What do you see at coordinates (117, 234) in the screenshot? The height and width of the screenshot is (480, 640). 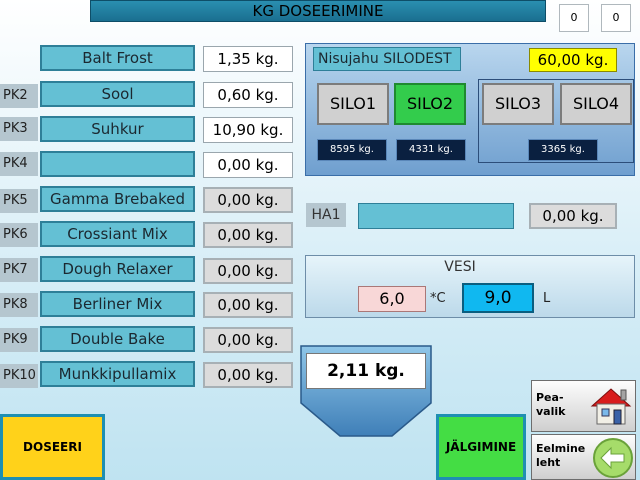 I see `ingredient-name: Crossiant Mix` at bounding box center [117, 234].